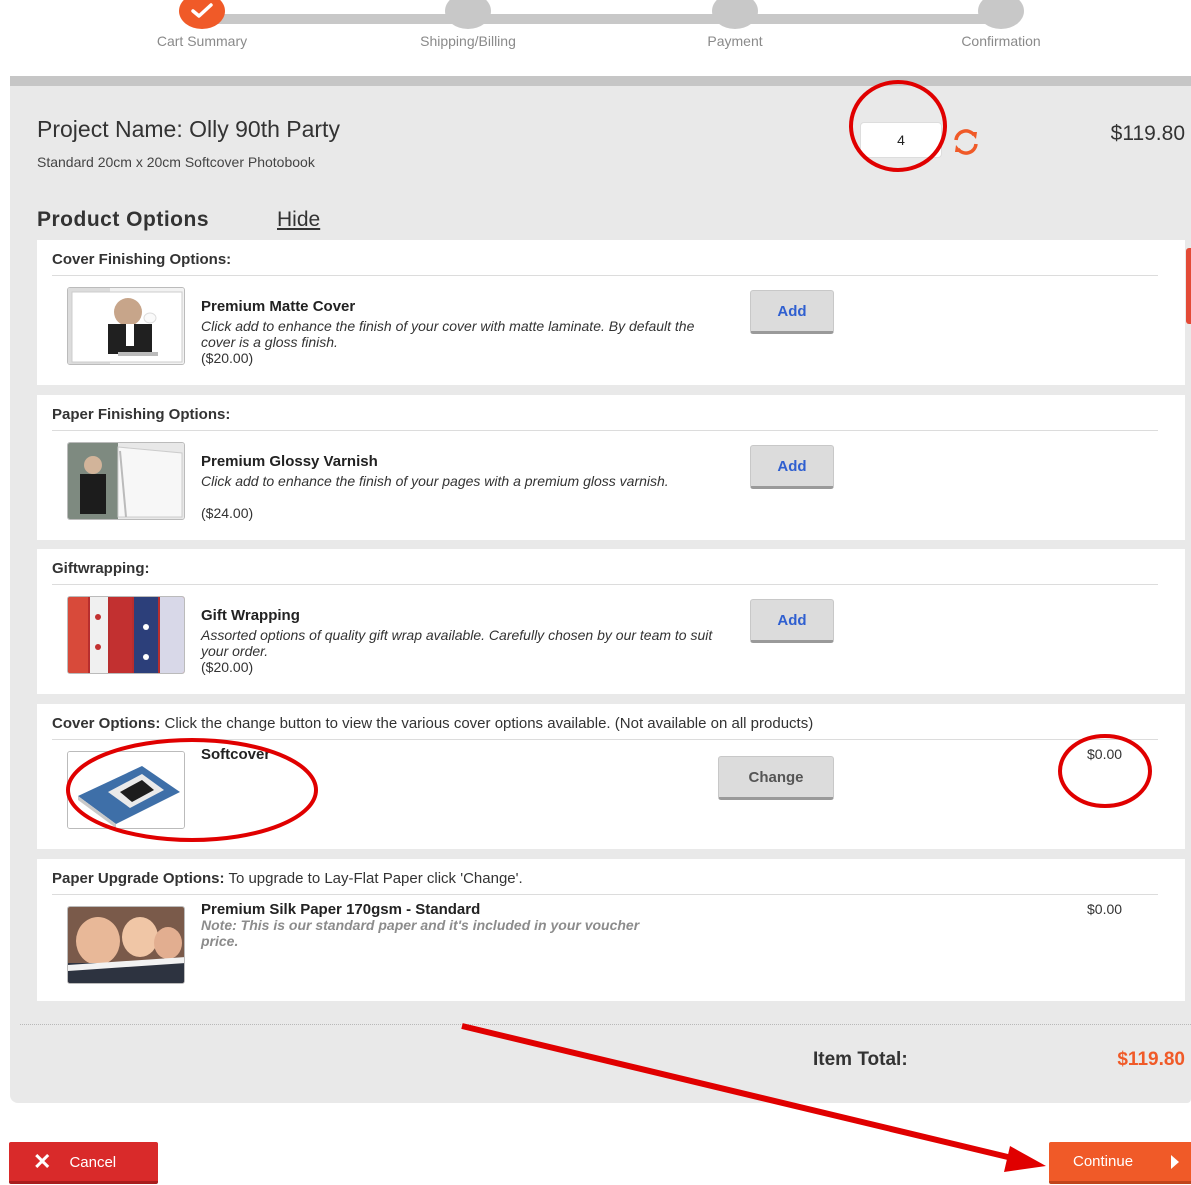 This screenshot has width=1191, height=1185. I want to click on step-shipping-billing: Shipping/Billing, so click(468, 24).